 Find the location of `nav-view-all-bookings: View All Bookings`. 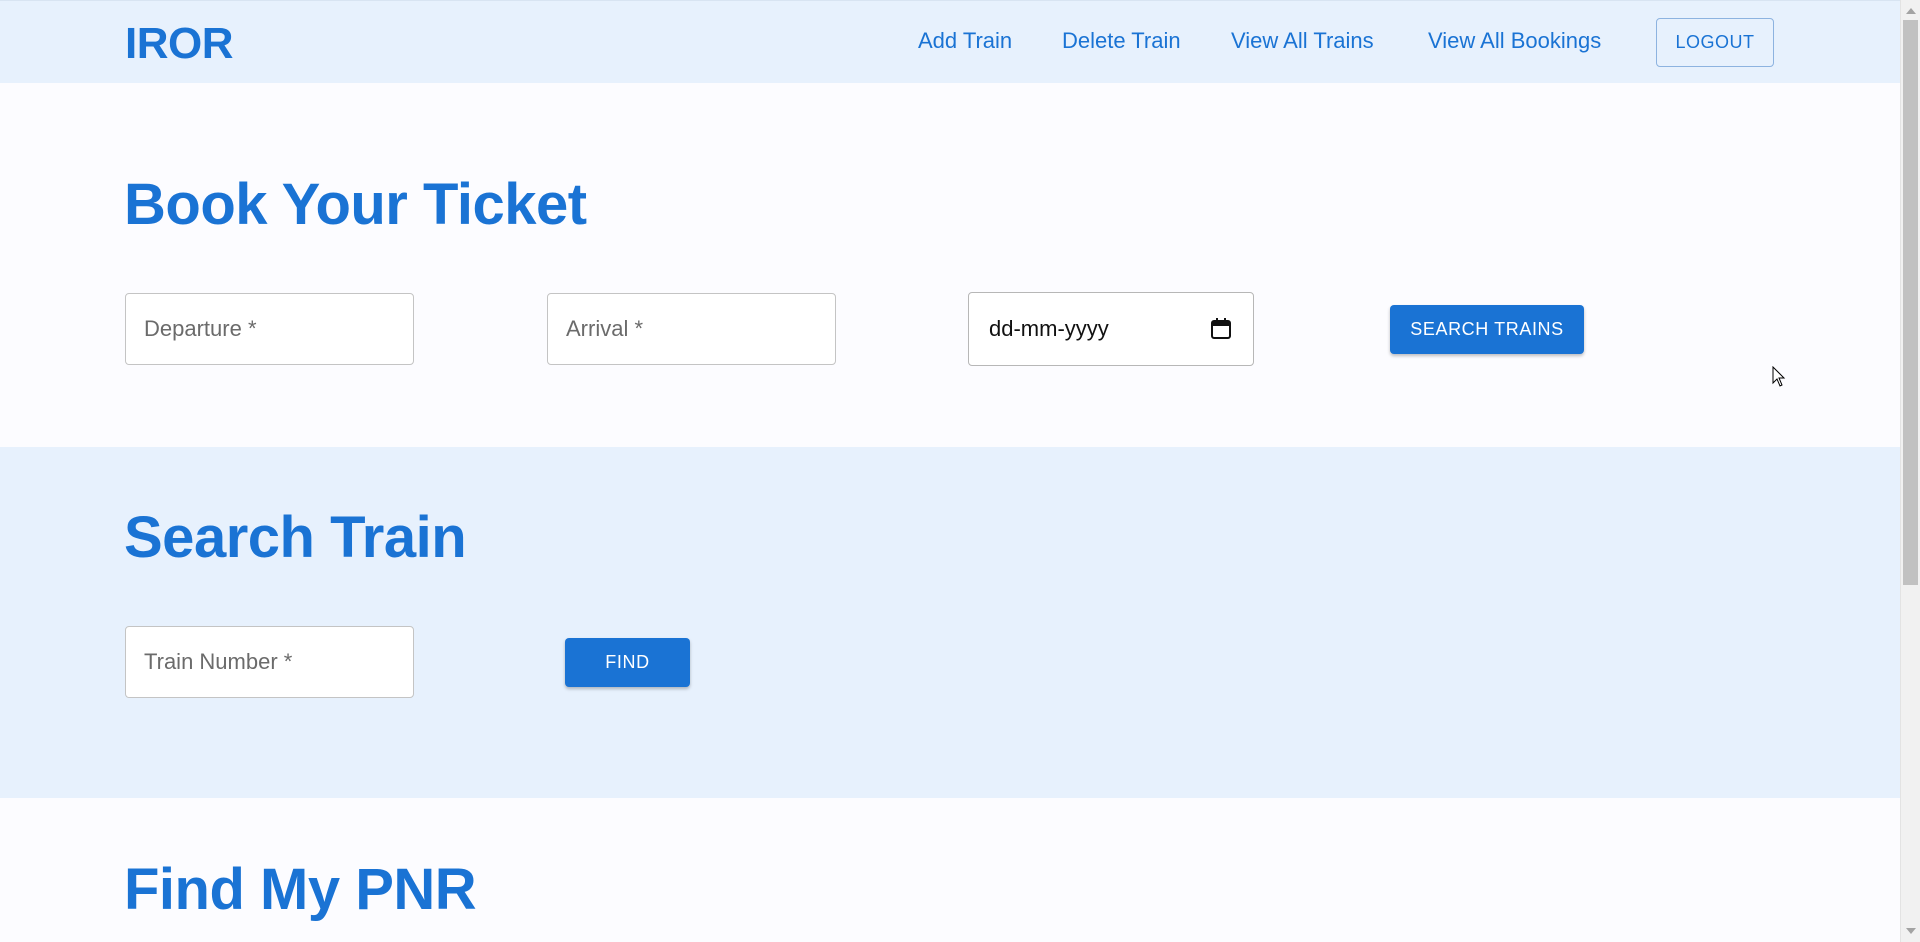

nav-view-all-bookings: View All Bookings is located at coordinates (1514, 41).